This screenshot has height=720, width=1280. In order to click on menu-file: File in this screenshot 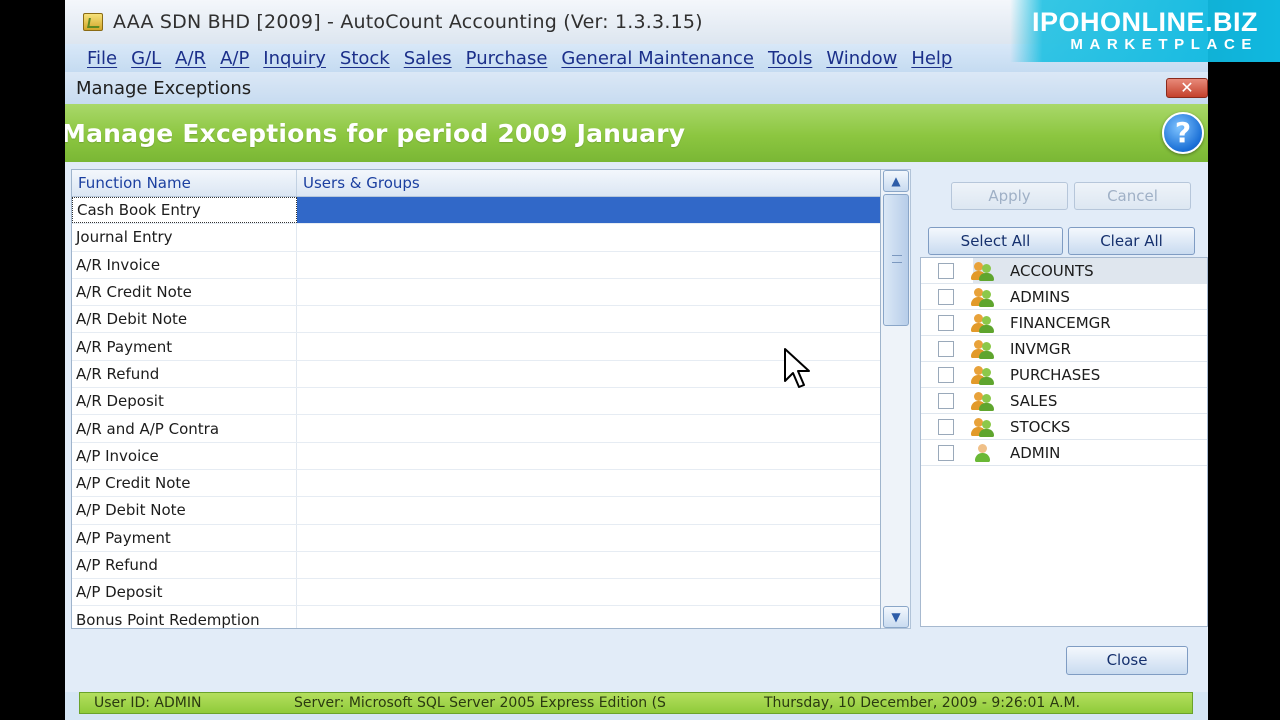, I will do `click(102, 58)`.